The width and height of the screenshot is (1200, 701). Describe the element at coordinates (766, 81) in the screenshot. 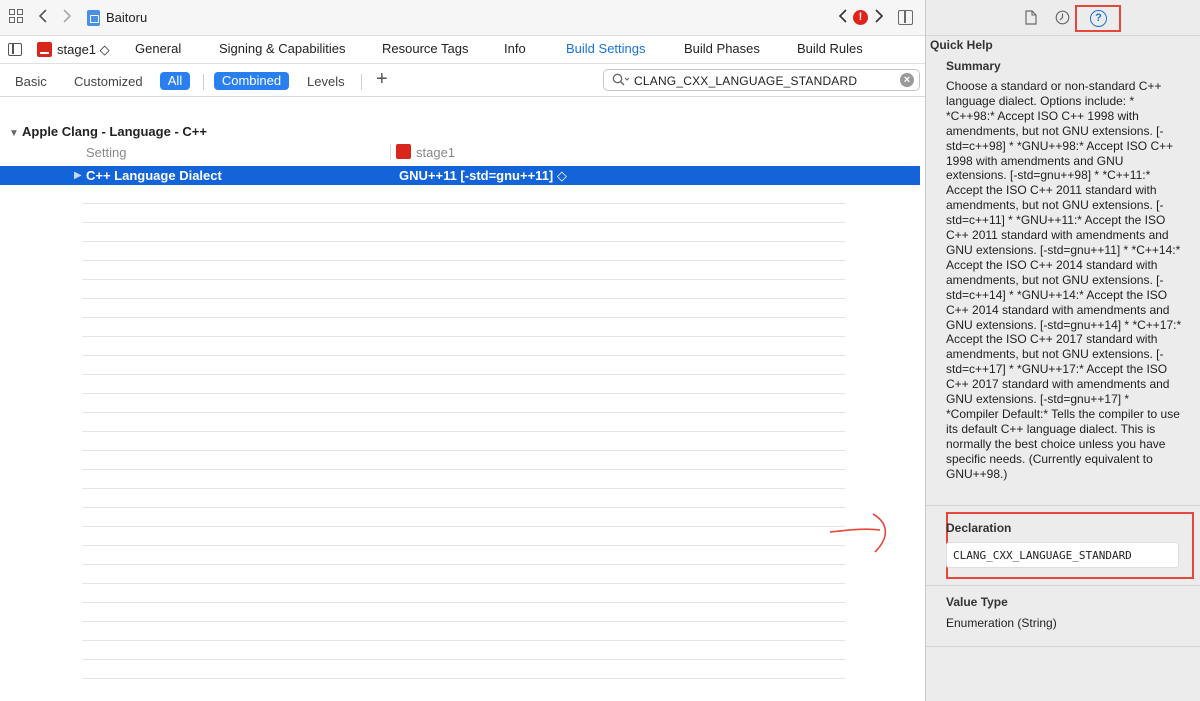

I see `search-input` at that location.